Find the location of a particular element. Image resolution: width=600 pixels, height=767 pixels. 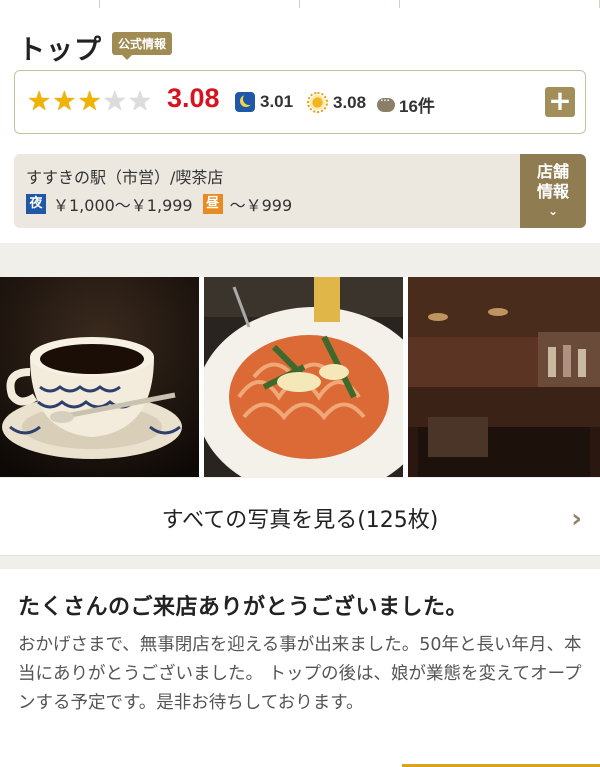

spaghetti-image is located at coordinates (303, 377).